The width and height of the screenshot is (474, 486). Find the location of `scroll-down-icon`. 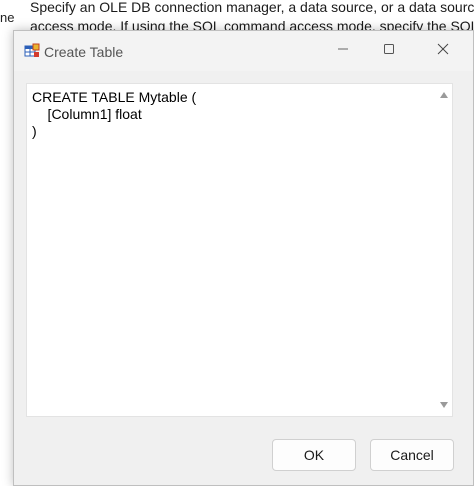

scroll-down-icon is located at coordinates (444, 405).